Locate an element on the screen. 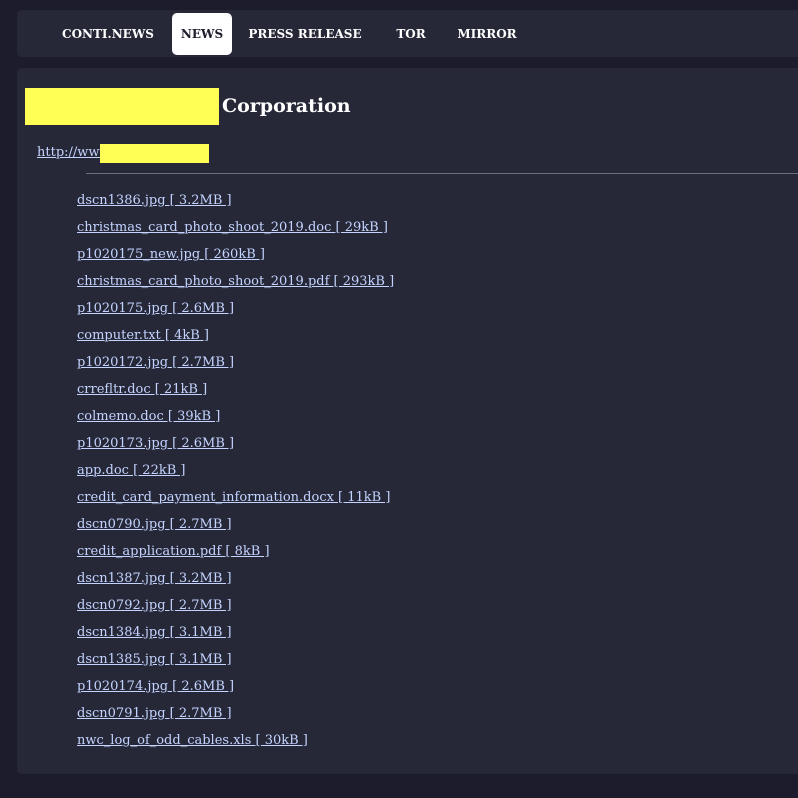 Image resolution: width=798 pixels, height=798 pixels. file-list-item: dscn1387.jpg [ 3.2MB ] is located at coordinates (235, 583).